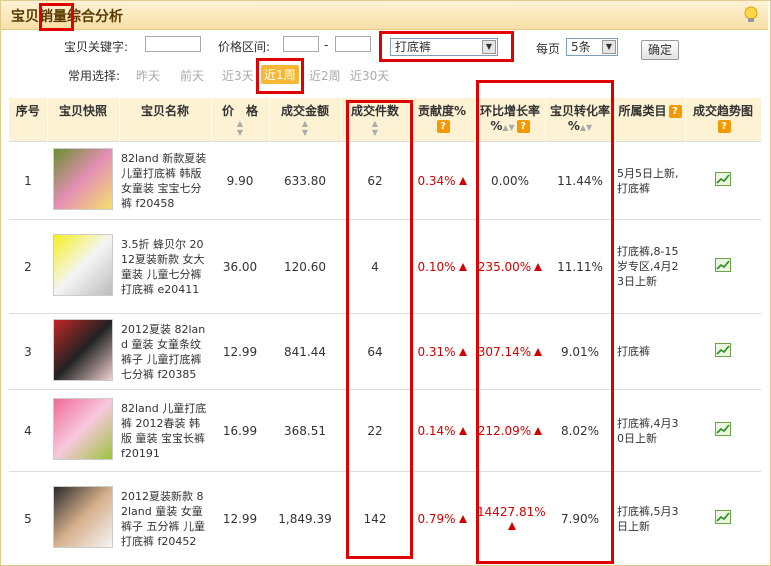 This screenshot has width=771, height=566. Describe the element at coordinates (510, 518) in the screenshot. I see `mom-cell: 14427.81%` at that location.